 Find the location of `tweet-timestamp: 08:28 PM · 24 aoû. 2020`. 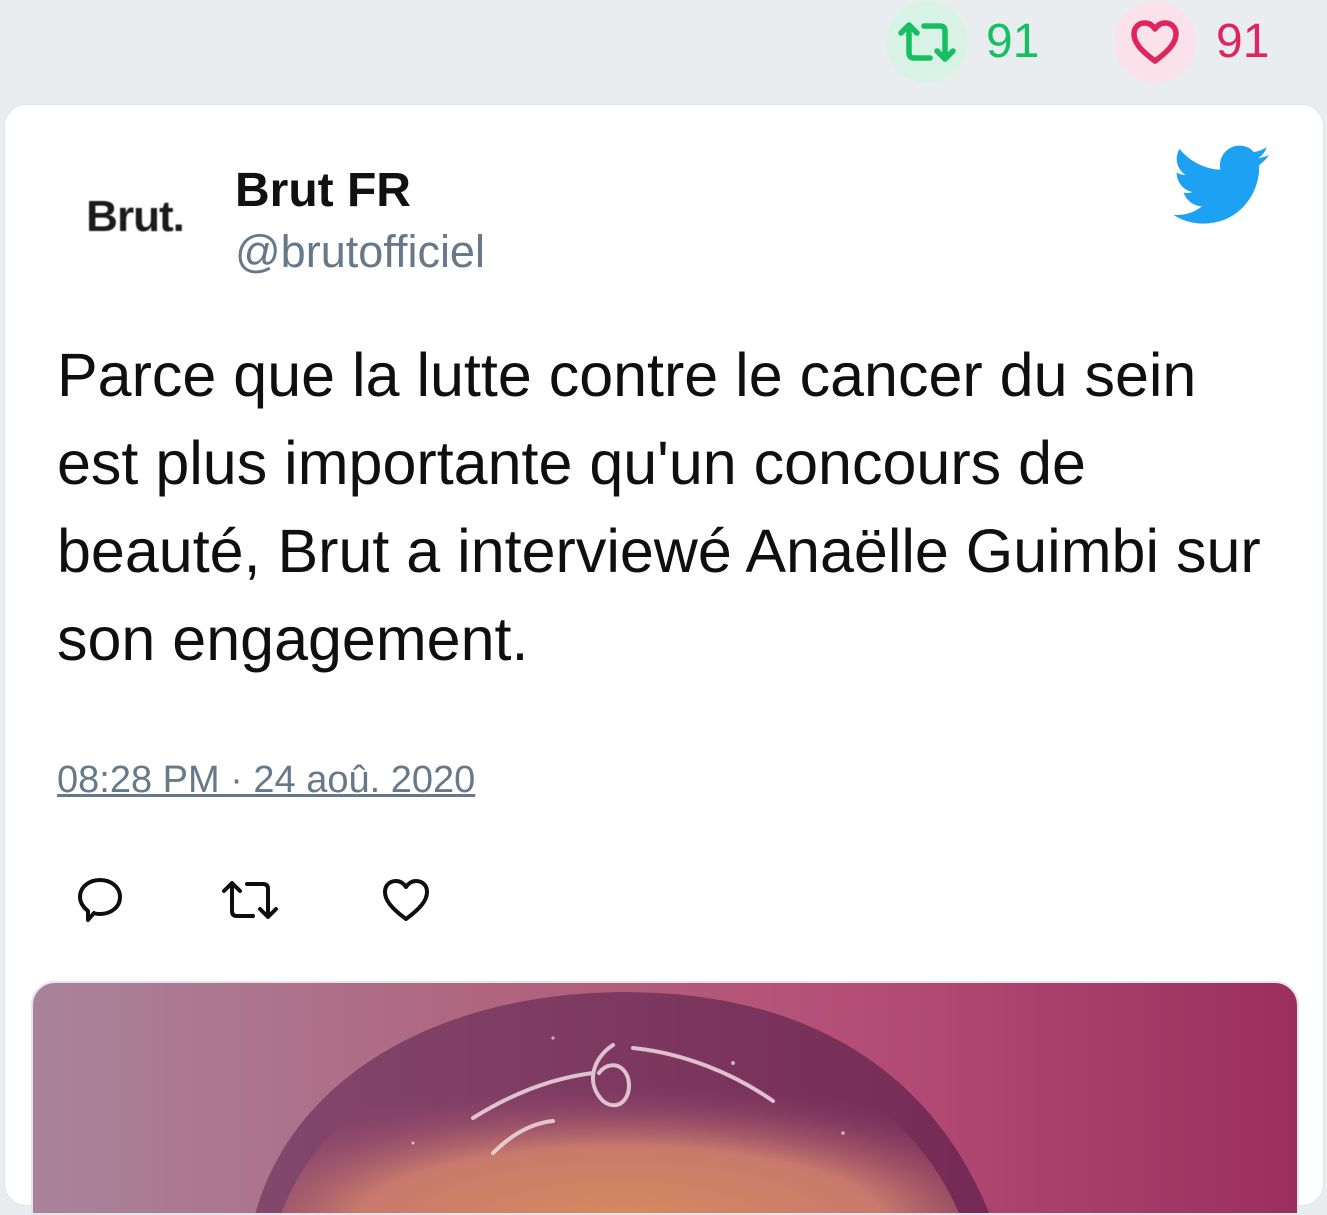

tweet-timestamp: 08:28 PM · 24 aoû. 2020 is located at coordinates (266, 780).